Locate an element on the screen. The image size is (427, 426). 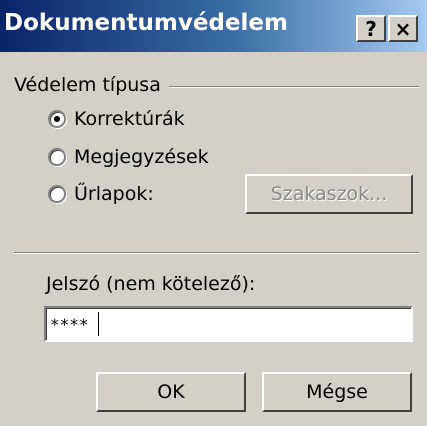
protection-group-label: Védelem típusa is located at coordinates (91, 85).